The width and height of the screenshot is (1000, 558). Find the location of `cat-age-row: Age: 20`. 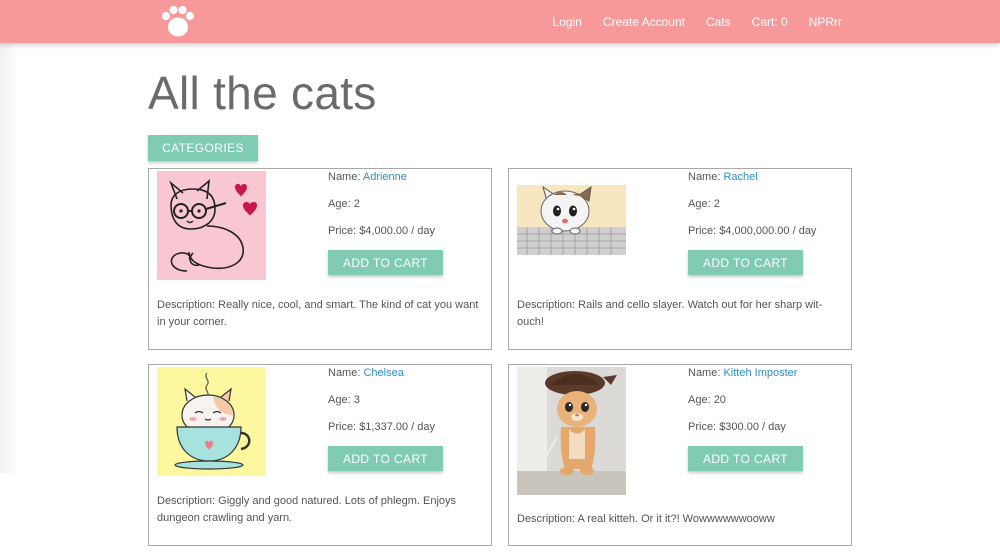

cat-age-row: Age: 20 is located at coordinates (742, 406).